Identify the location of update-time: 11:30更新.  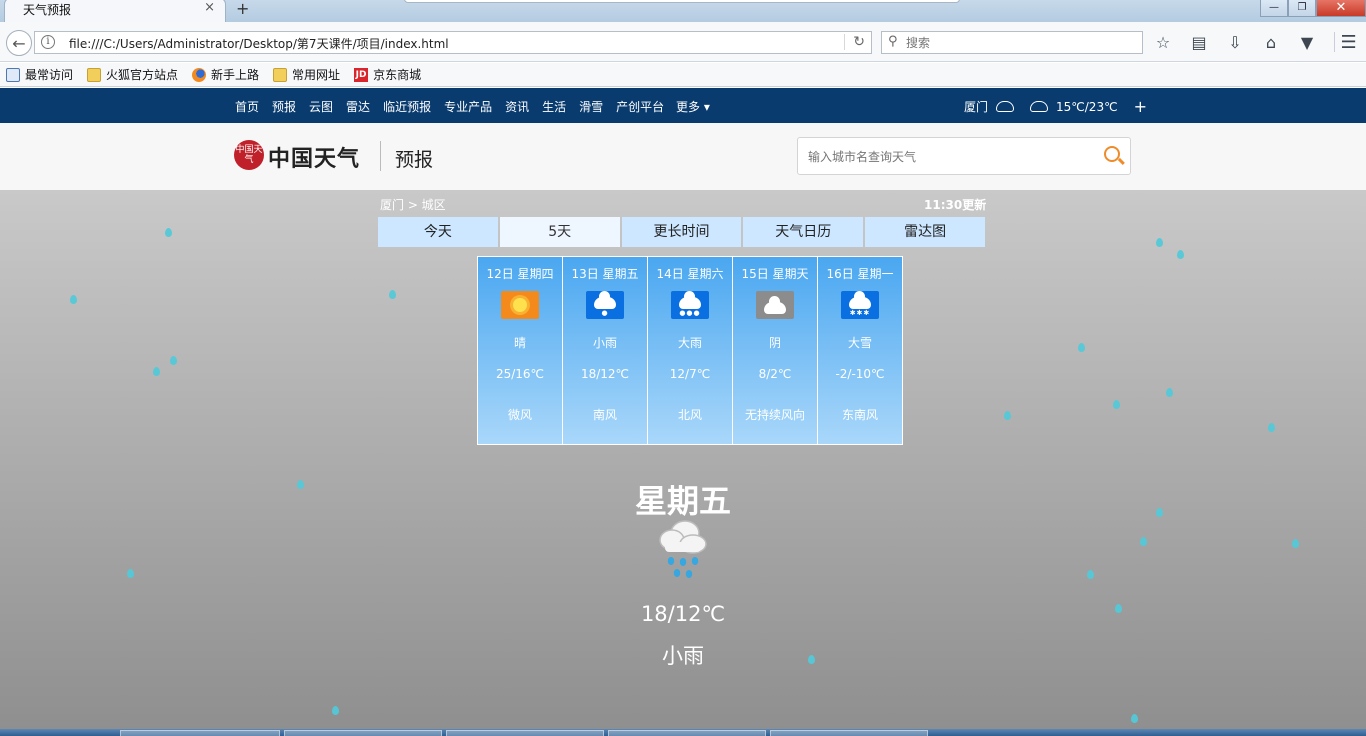
(955, 205).